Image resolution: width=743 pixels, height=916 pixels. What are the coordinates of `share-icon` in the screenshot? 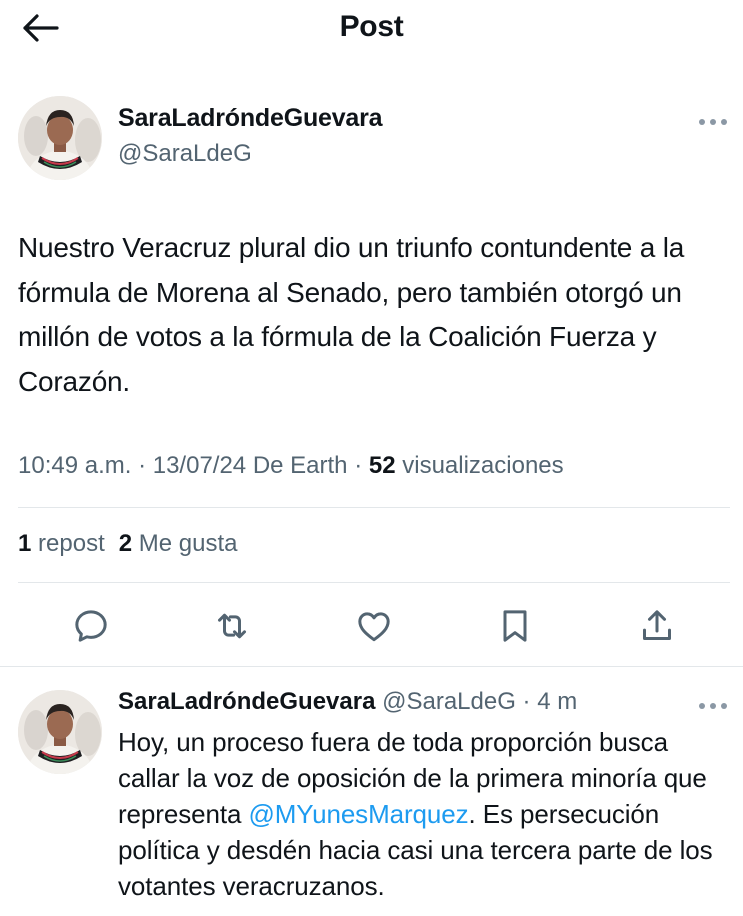 It's located at (657, 625).